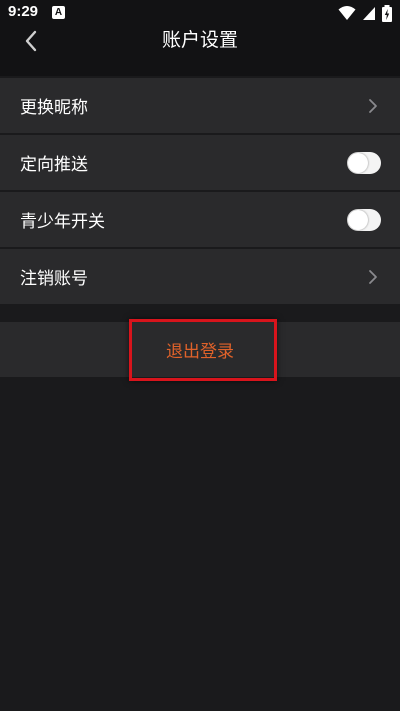  I want to click on app-header: 账户设置, so click(200, 51).